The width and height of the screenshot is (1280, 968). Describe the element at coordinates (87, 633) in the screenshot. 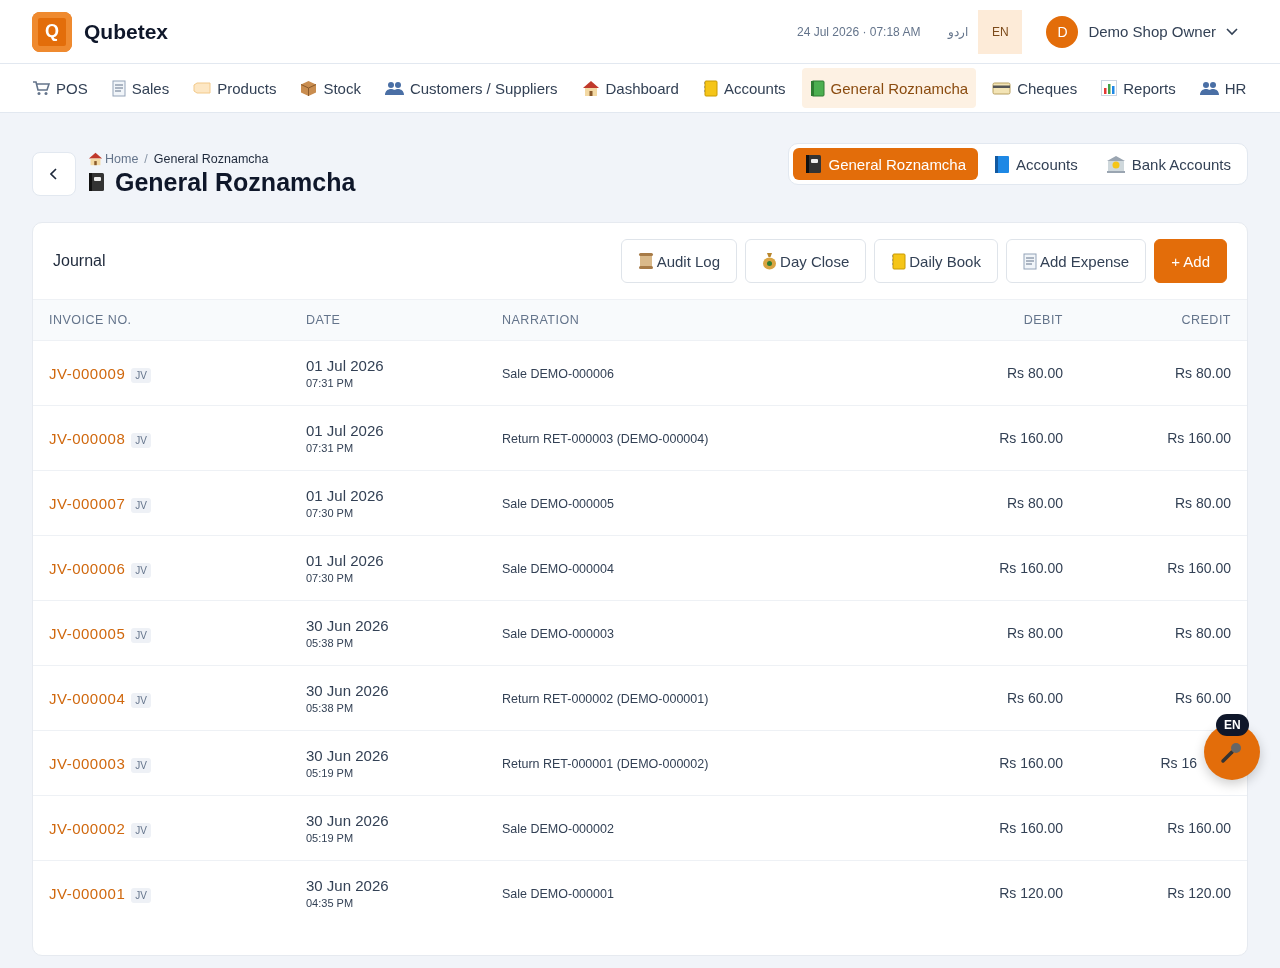

I see `invoice-link: JV-000005` at that location.